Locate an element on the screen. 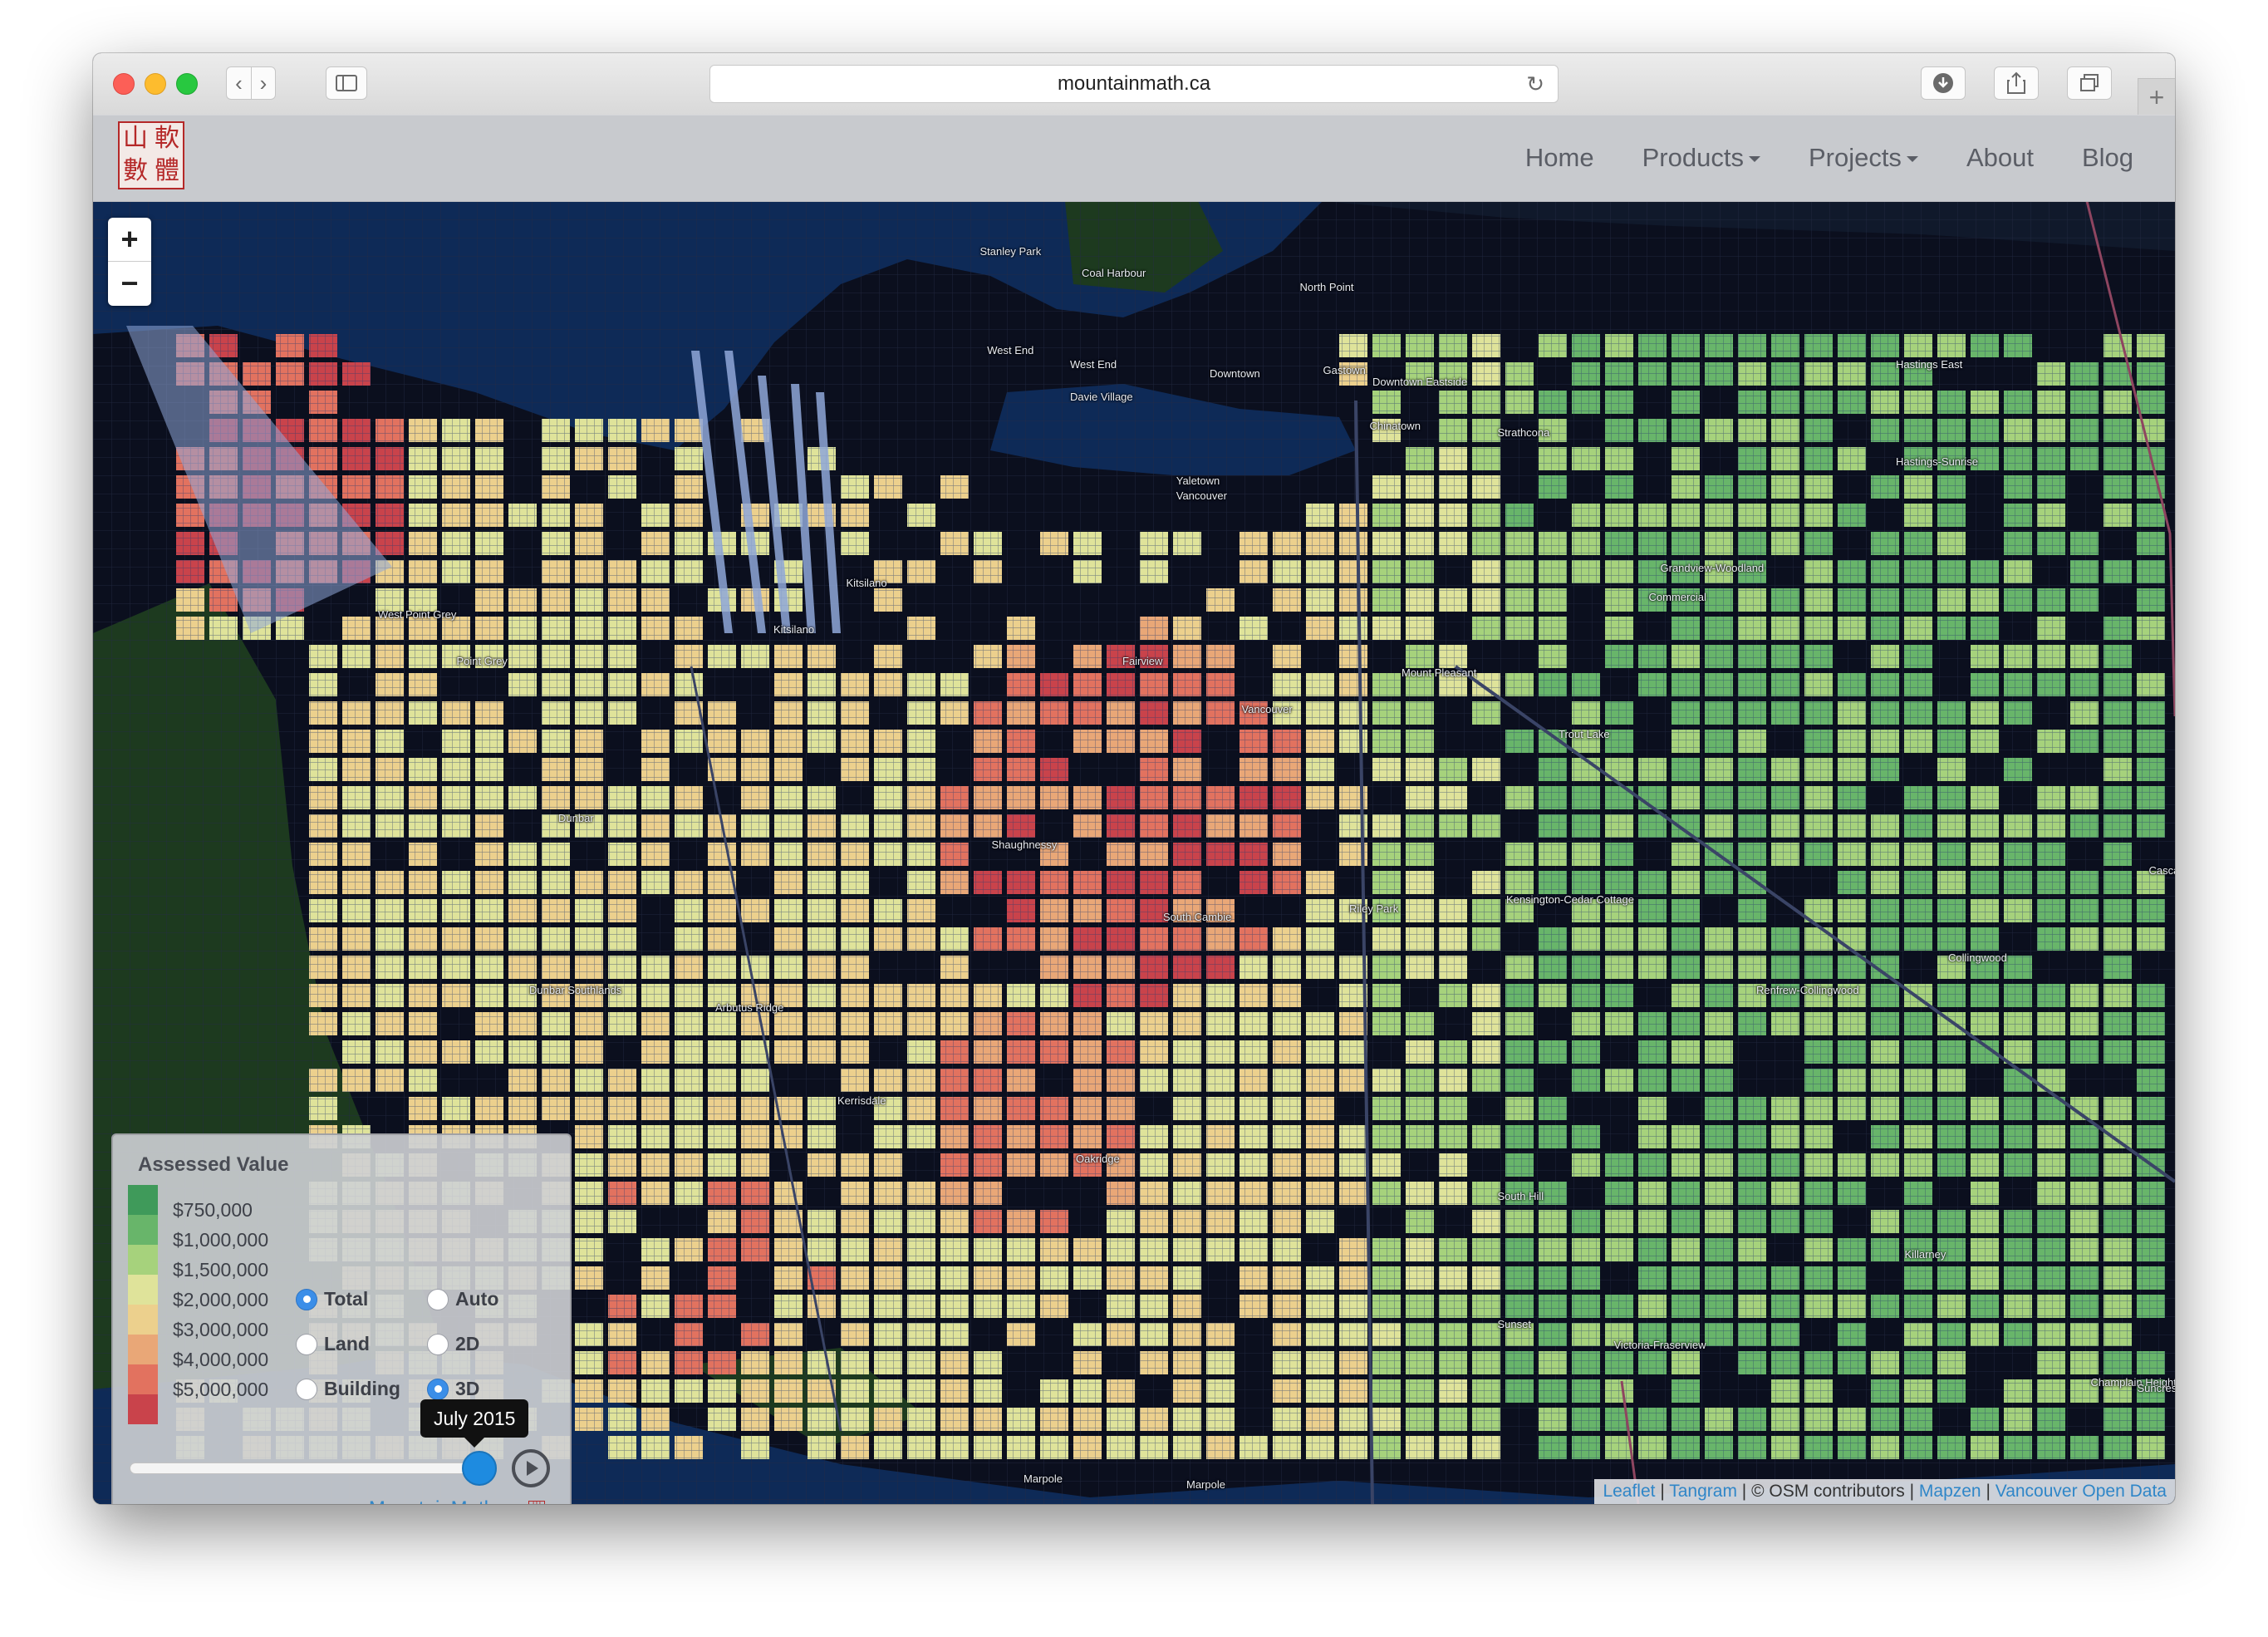 The width and height of the screenshot is (2268, 1637). leaflet-link: Leaflet is located at coordinates (1629, 1491).